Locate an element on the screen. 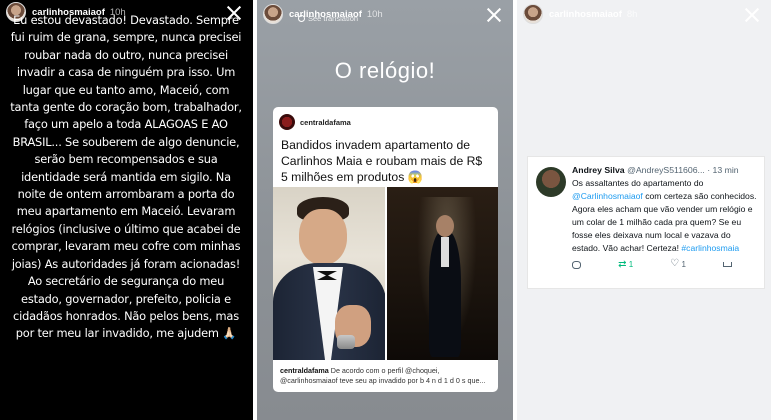 This screenshot has height=420, width=771. tweet-meta: Andrey Silva @AndreyS511606... · 13 min is located at coordinates (665, 170).